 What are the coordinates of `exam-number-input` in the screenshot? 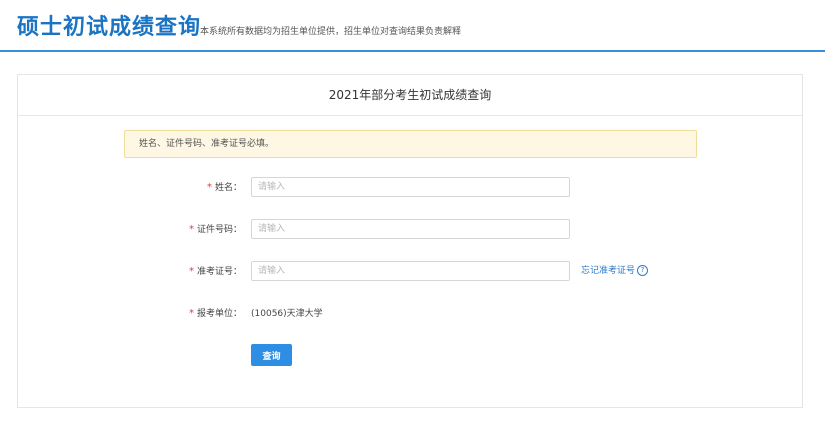 It's located at (410, 271).